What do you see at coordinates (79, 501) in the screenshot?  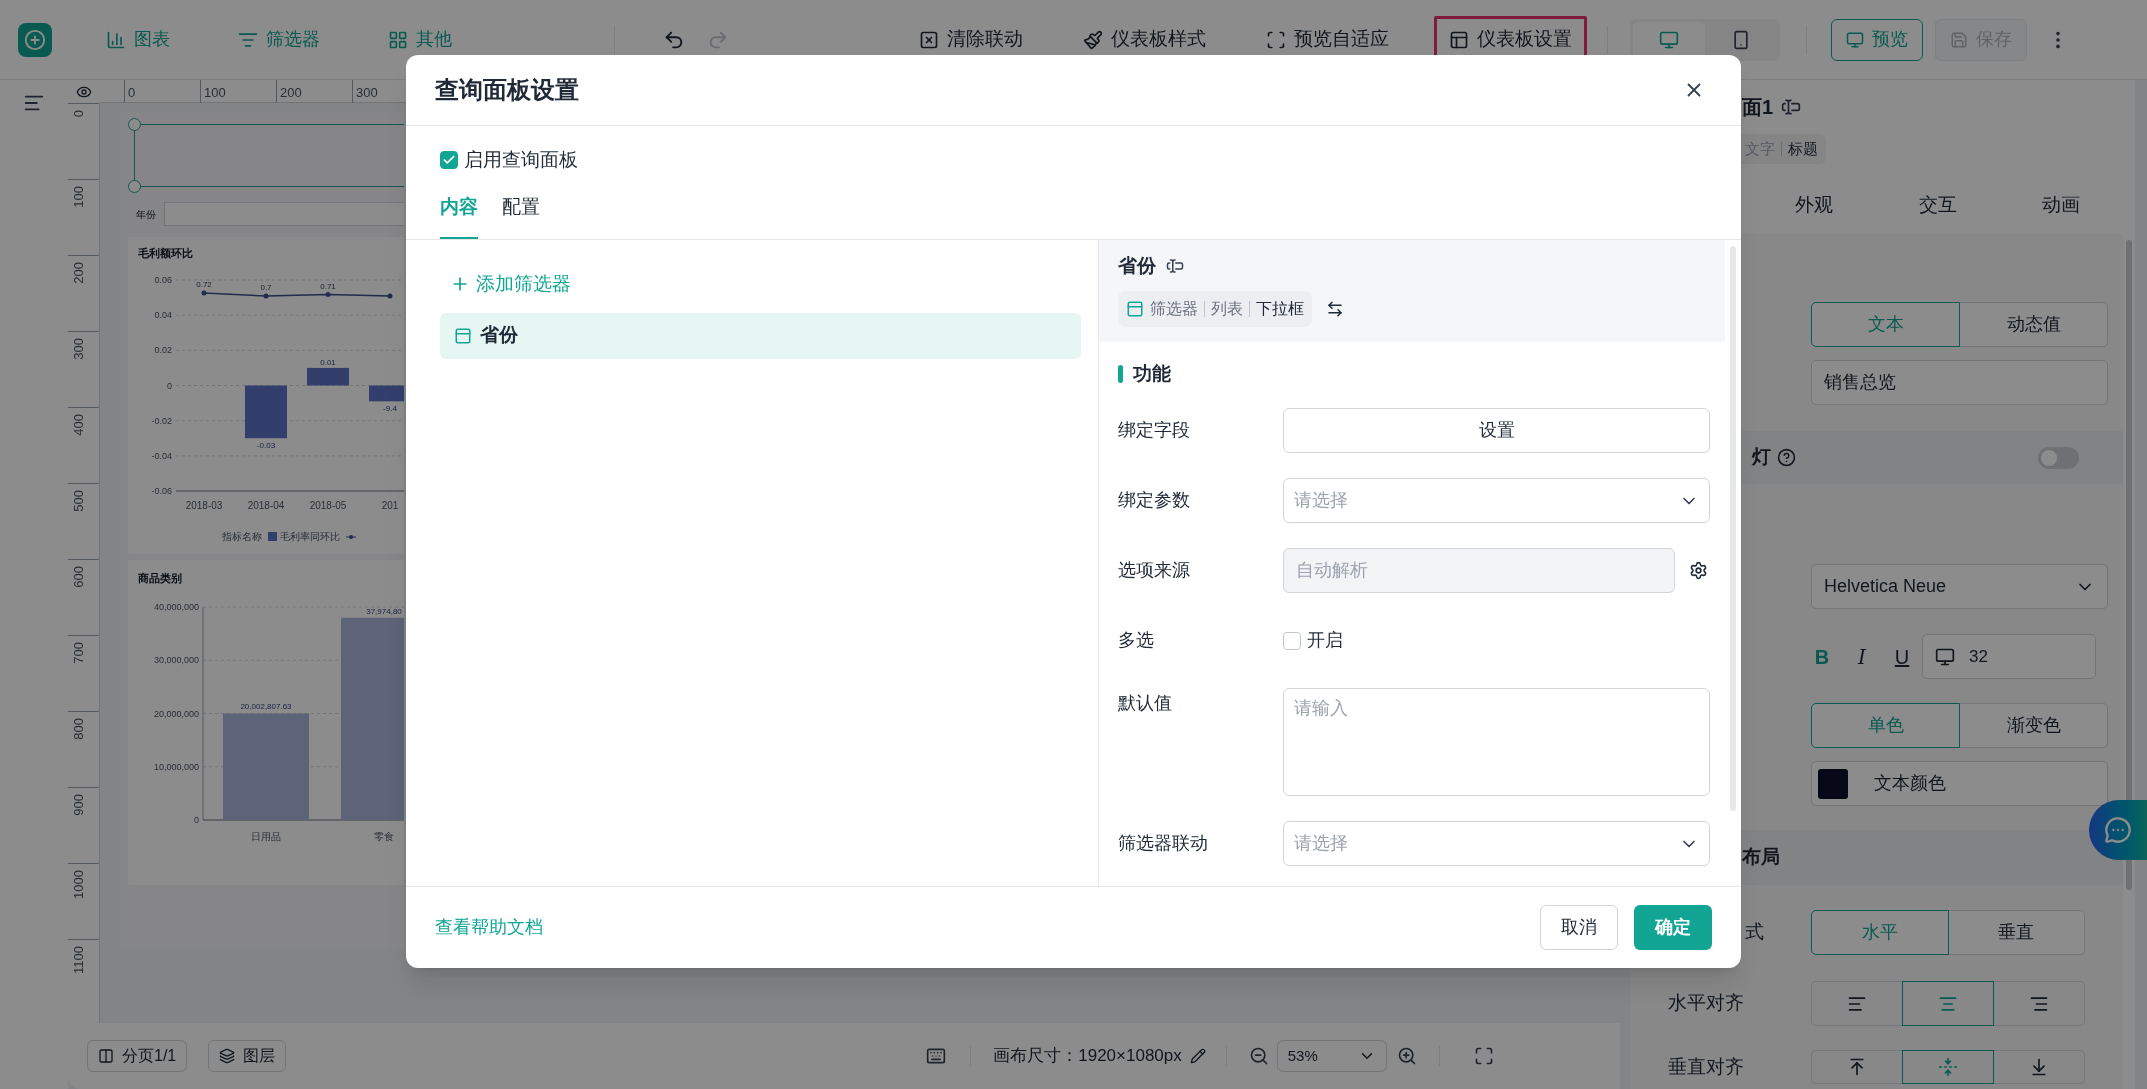 I see `ruler-label: 500` at bounding box center [79, 501].